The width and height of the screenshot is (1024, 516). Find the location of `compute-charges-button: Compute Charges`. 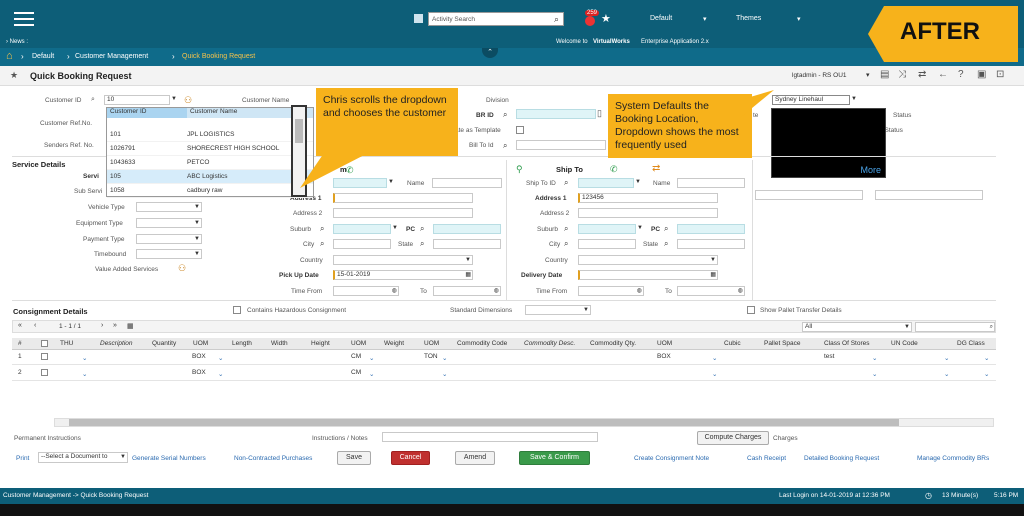

compute-charges-button: Compute Charges is located at coordinates (733, 438).